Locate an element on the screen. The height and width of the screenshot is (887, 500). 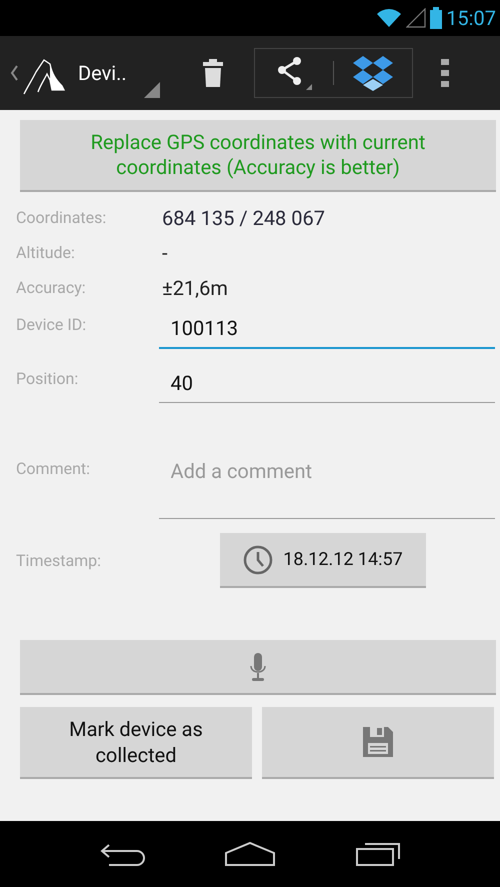
input-field: 100113 is located at coordinates (326, 329).